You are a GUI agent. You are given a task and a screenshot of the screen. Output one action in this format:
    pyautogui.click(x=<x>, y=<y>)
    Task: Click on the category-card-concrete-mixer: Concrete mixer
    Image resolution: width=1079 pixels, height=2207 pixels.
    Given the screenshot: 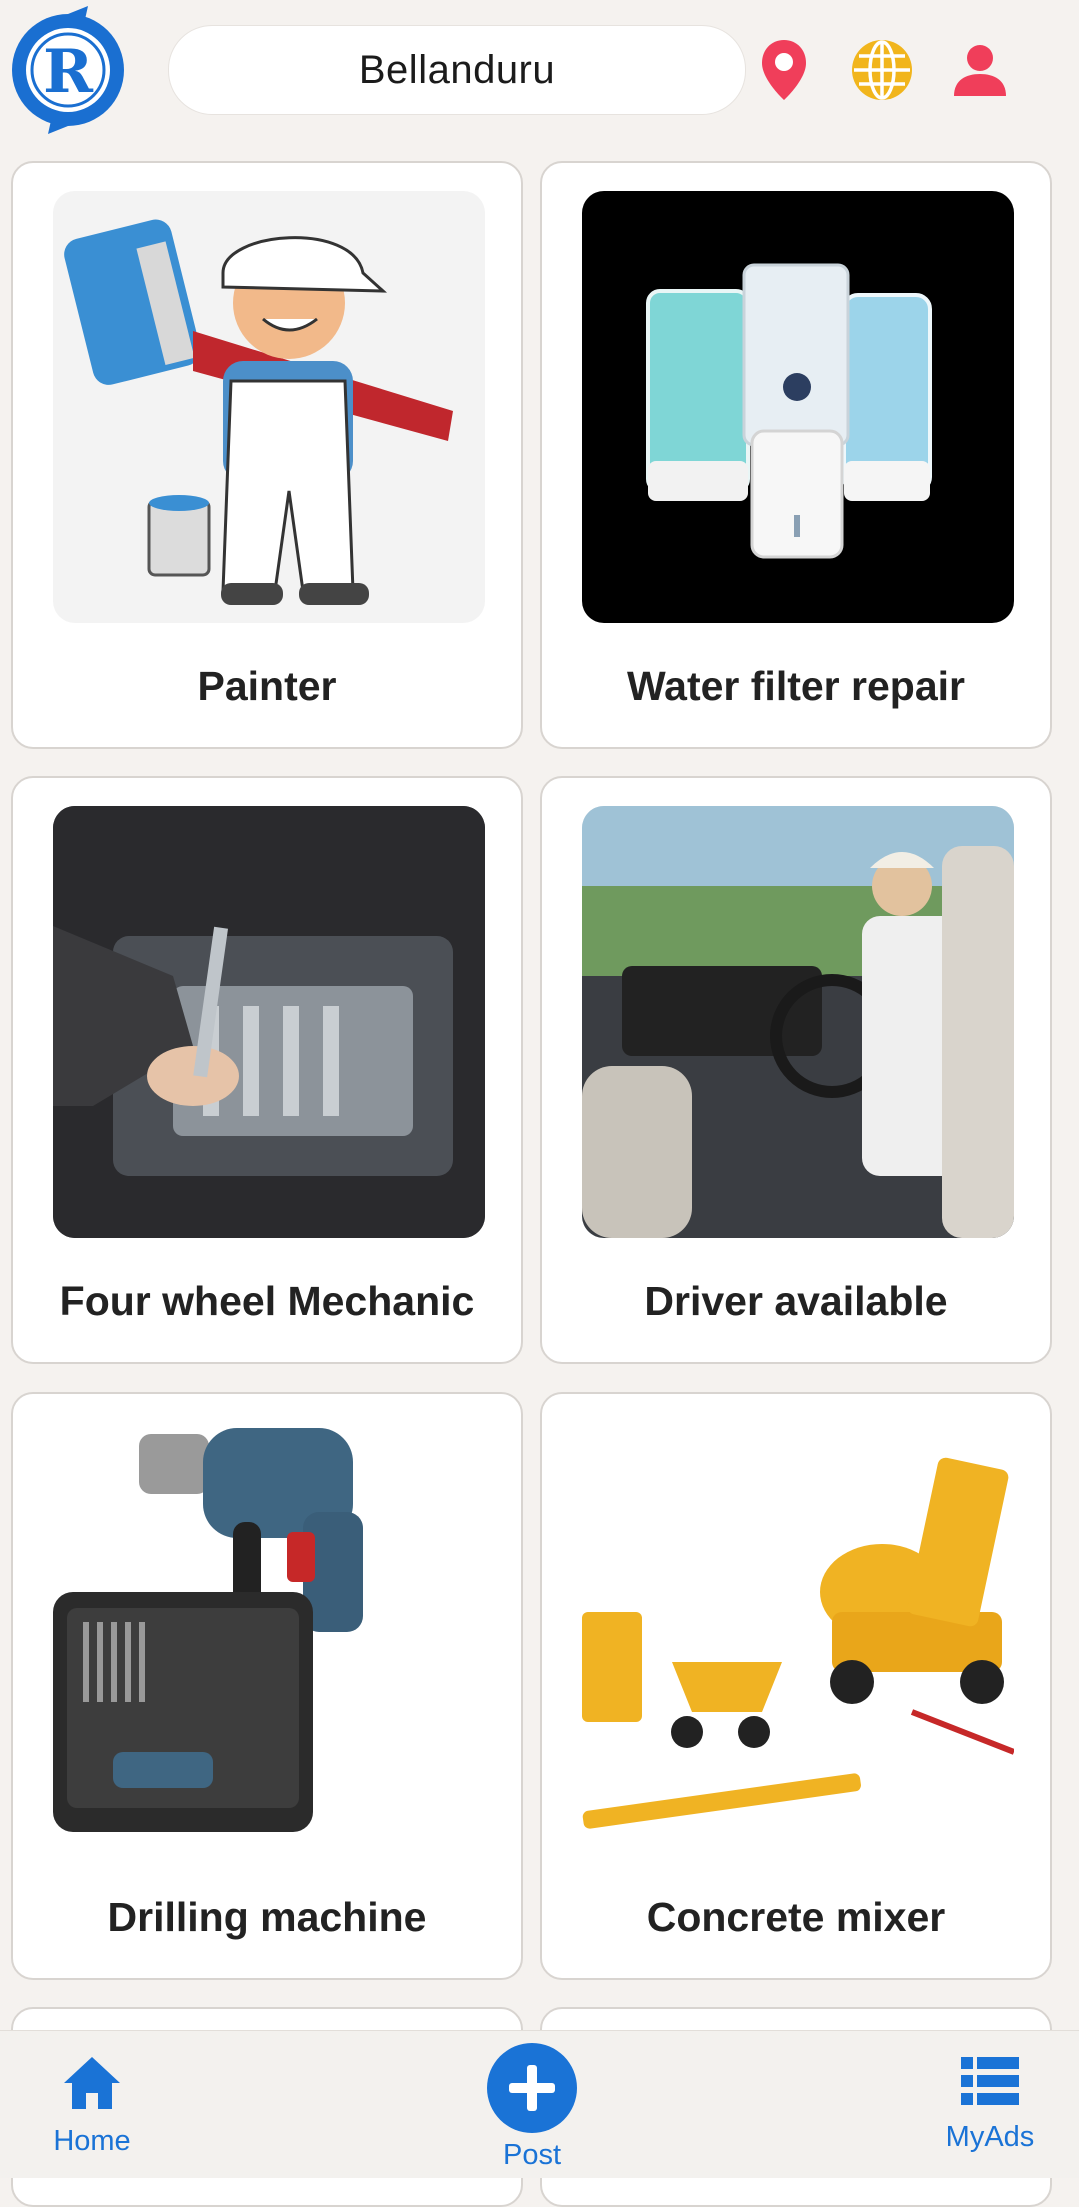 What is the action you would take?
    pyautogui.click(x=796, y=1686)
    